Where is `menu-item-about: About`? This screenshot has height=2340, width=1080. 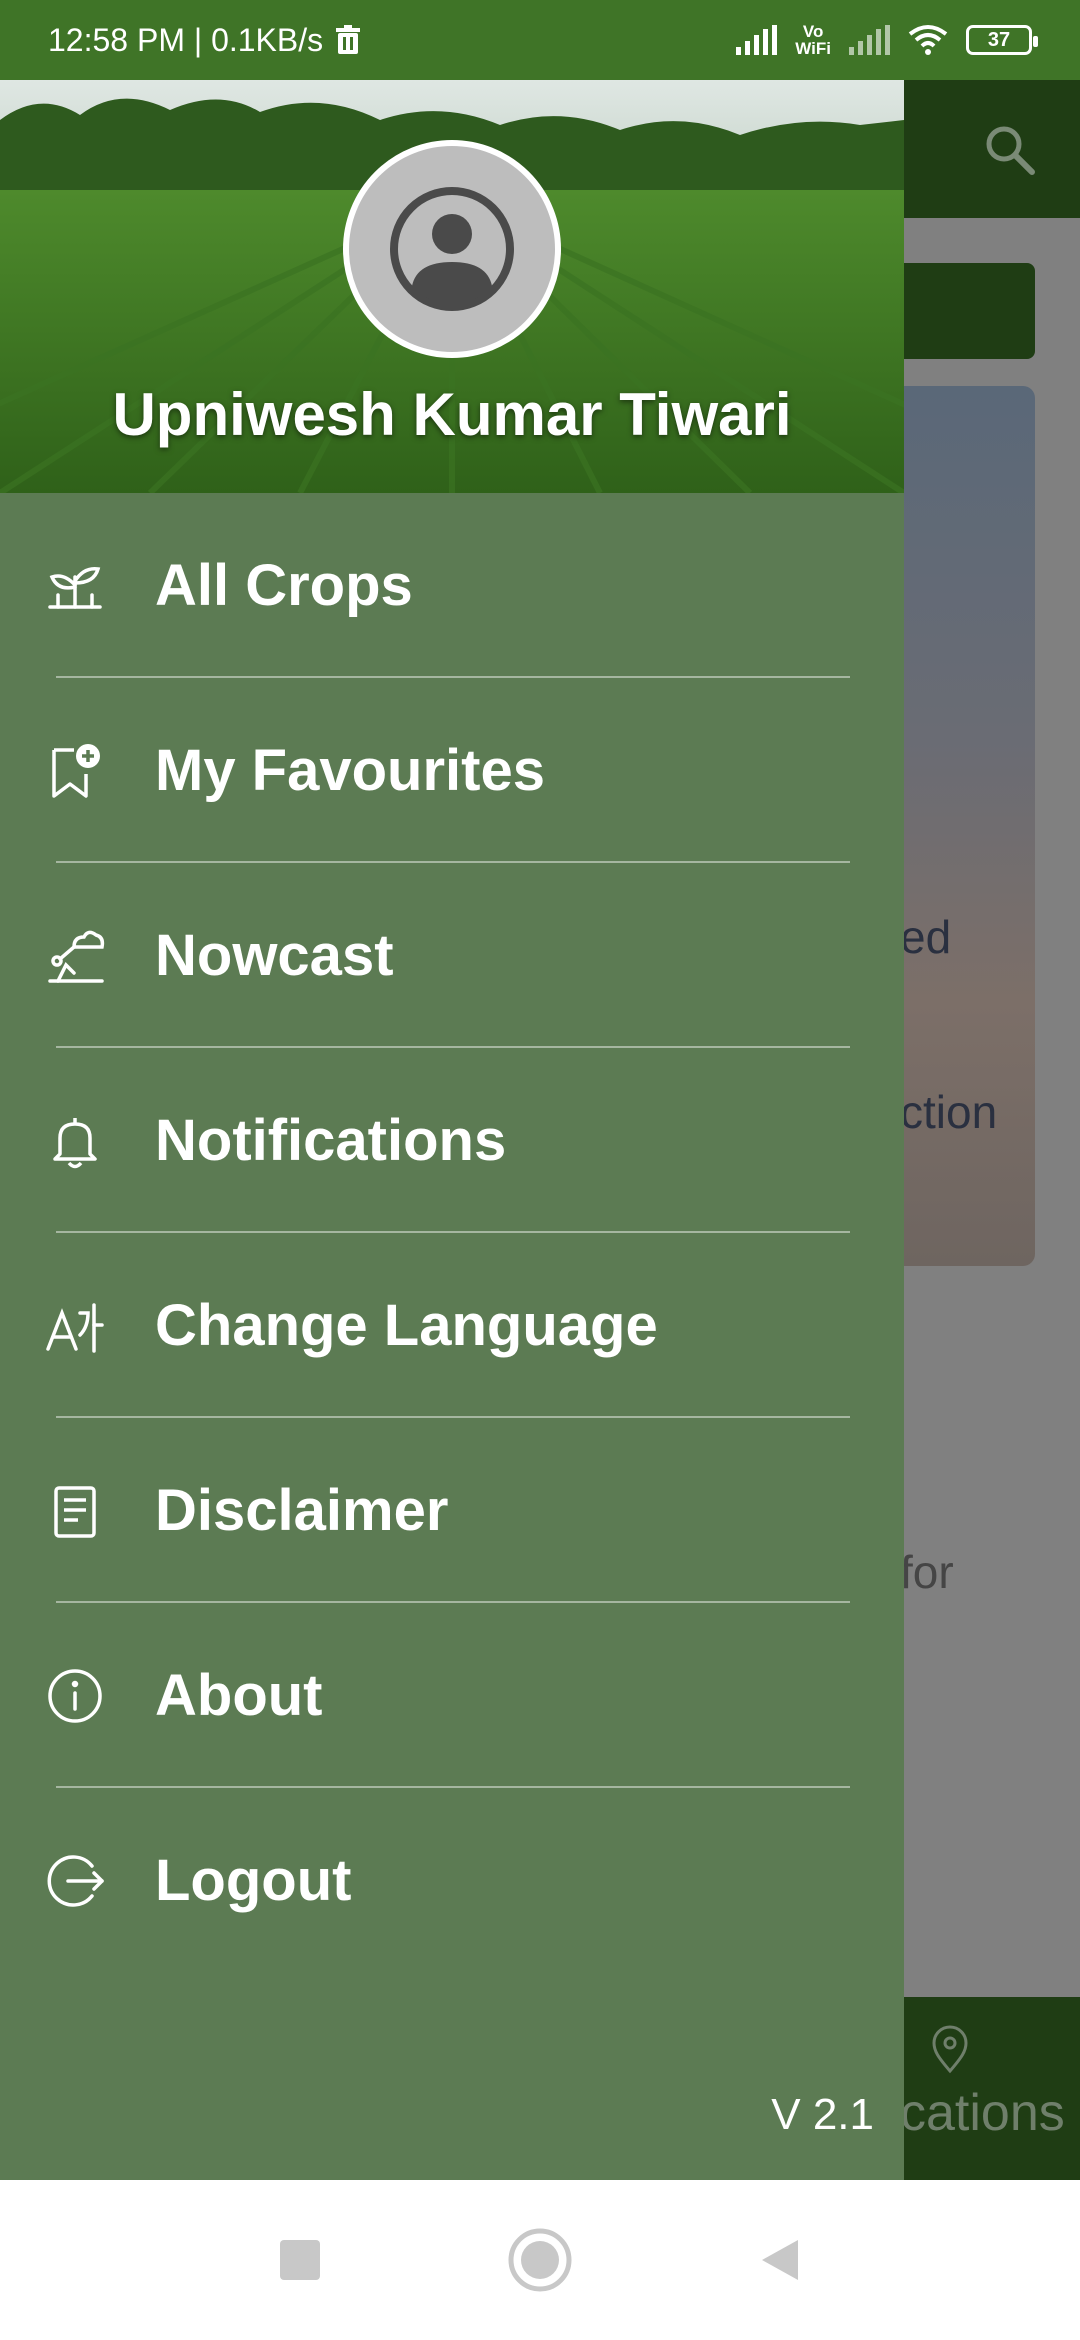
menu-item-about: About is located at coordinates (452, 1695).